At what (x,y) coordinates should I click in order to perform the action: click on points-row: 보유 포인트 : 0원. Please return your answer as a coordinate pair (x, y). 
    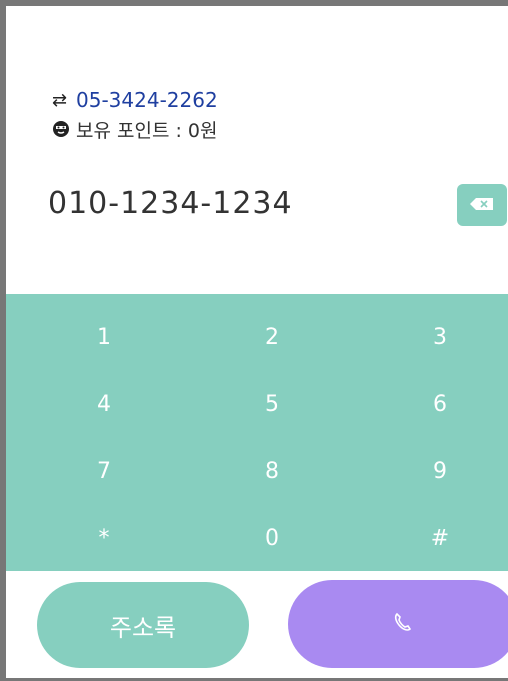
    Looking at the image, I should click on (135, 129).